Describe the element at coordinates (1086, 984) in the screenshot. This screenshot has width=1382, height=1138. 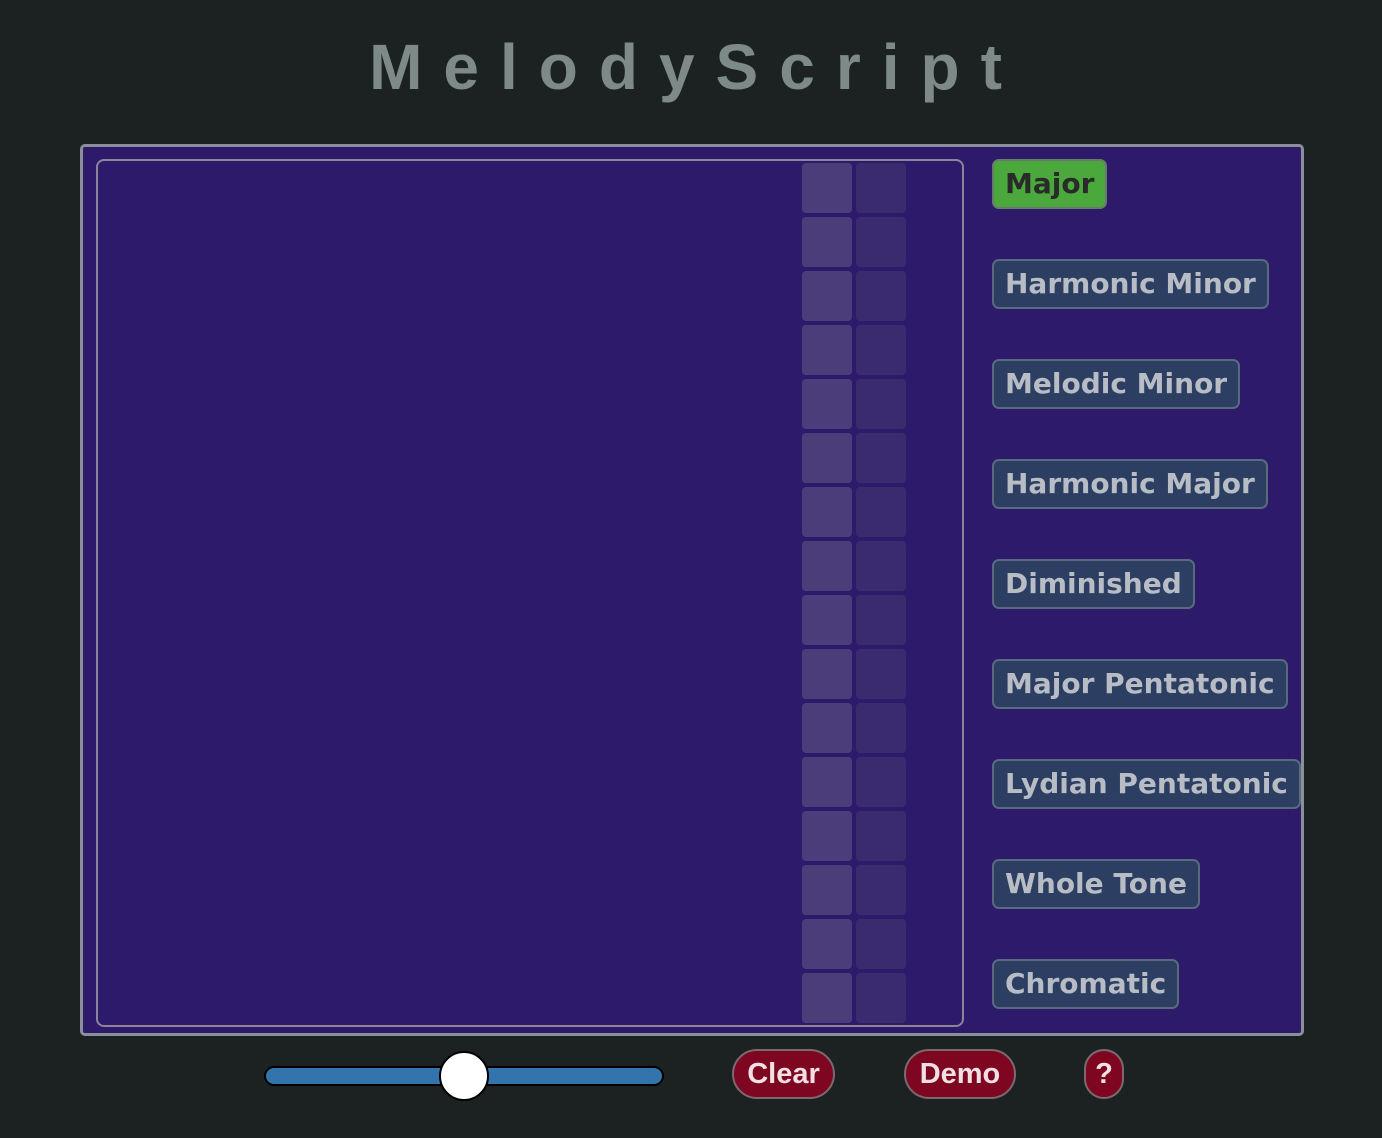
I see `scale-button: Chromatic` at that location.